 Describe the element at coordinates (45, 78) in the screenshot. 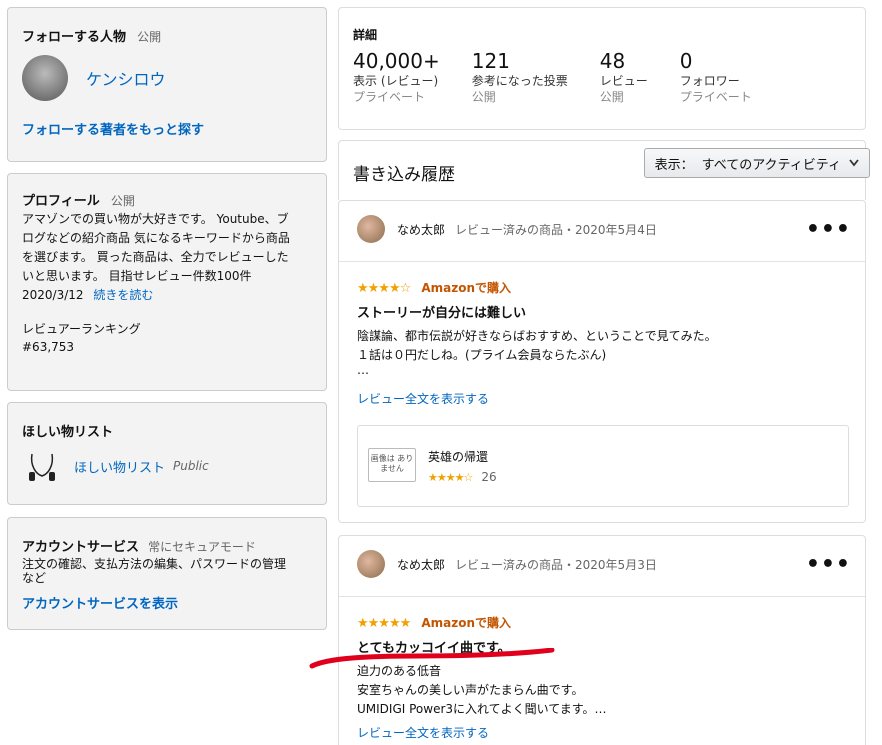

I see `person-avatar` at that location.